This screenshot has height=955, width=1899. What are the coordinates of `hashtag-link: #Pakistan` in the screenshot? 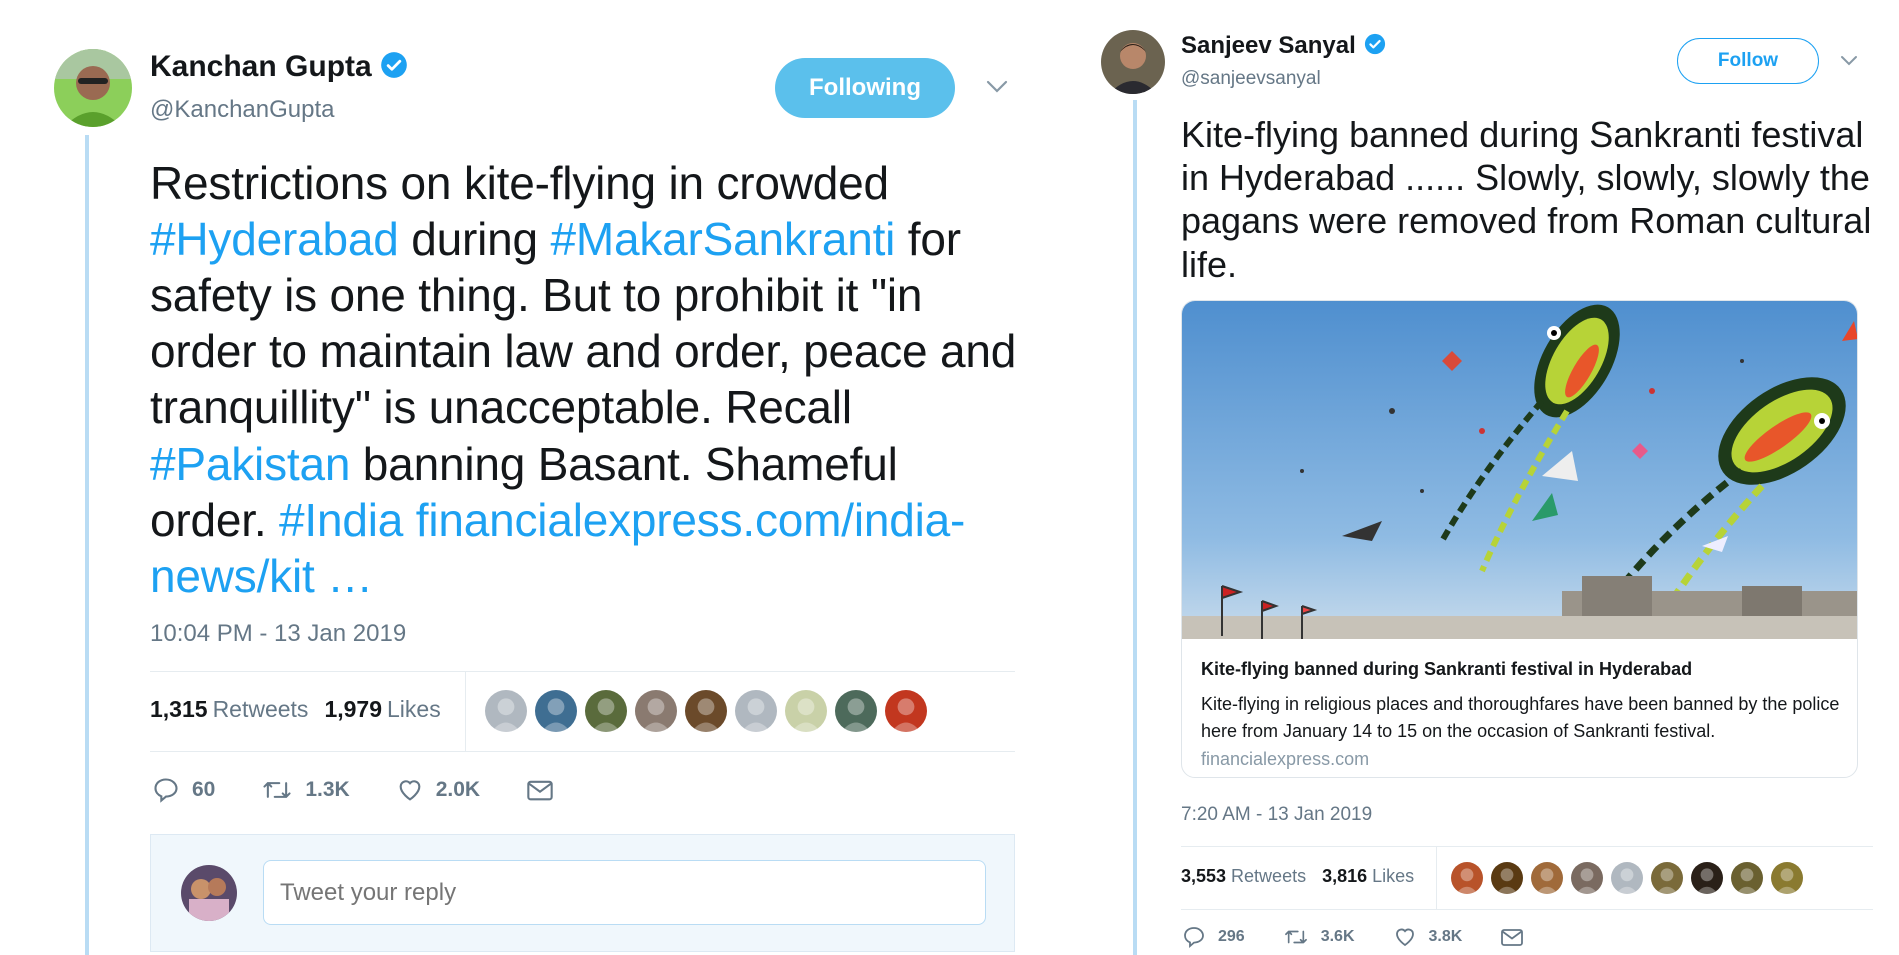 It's located at (250, 464).